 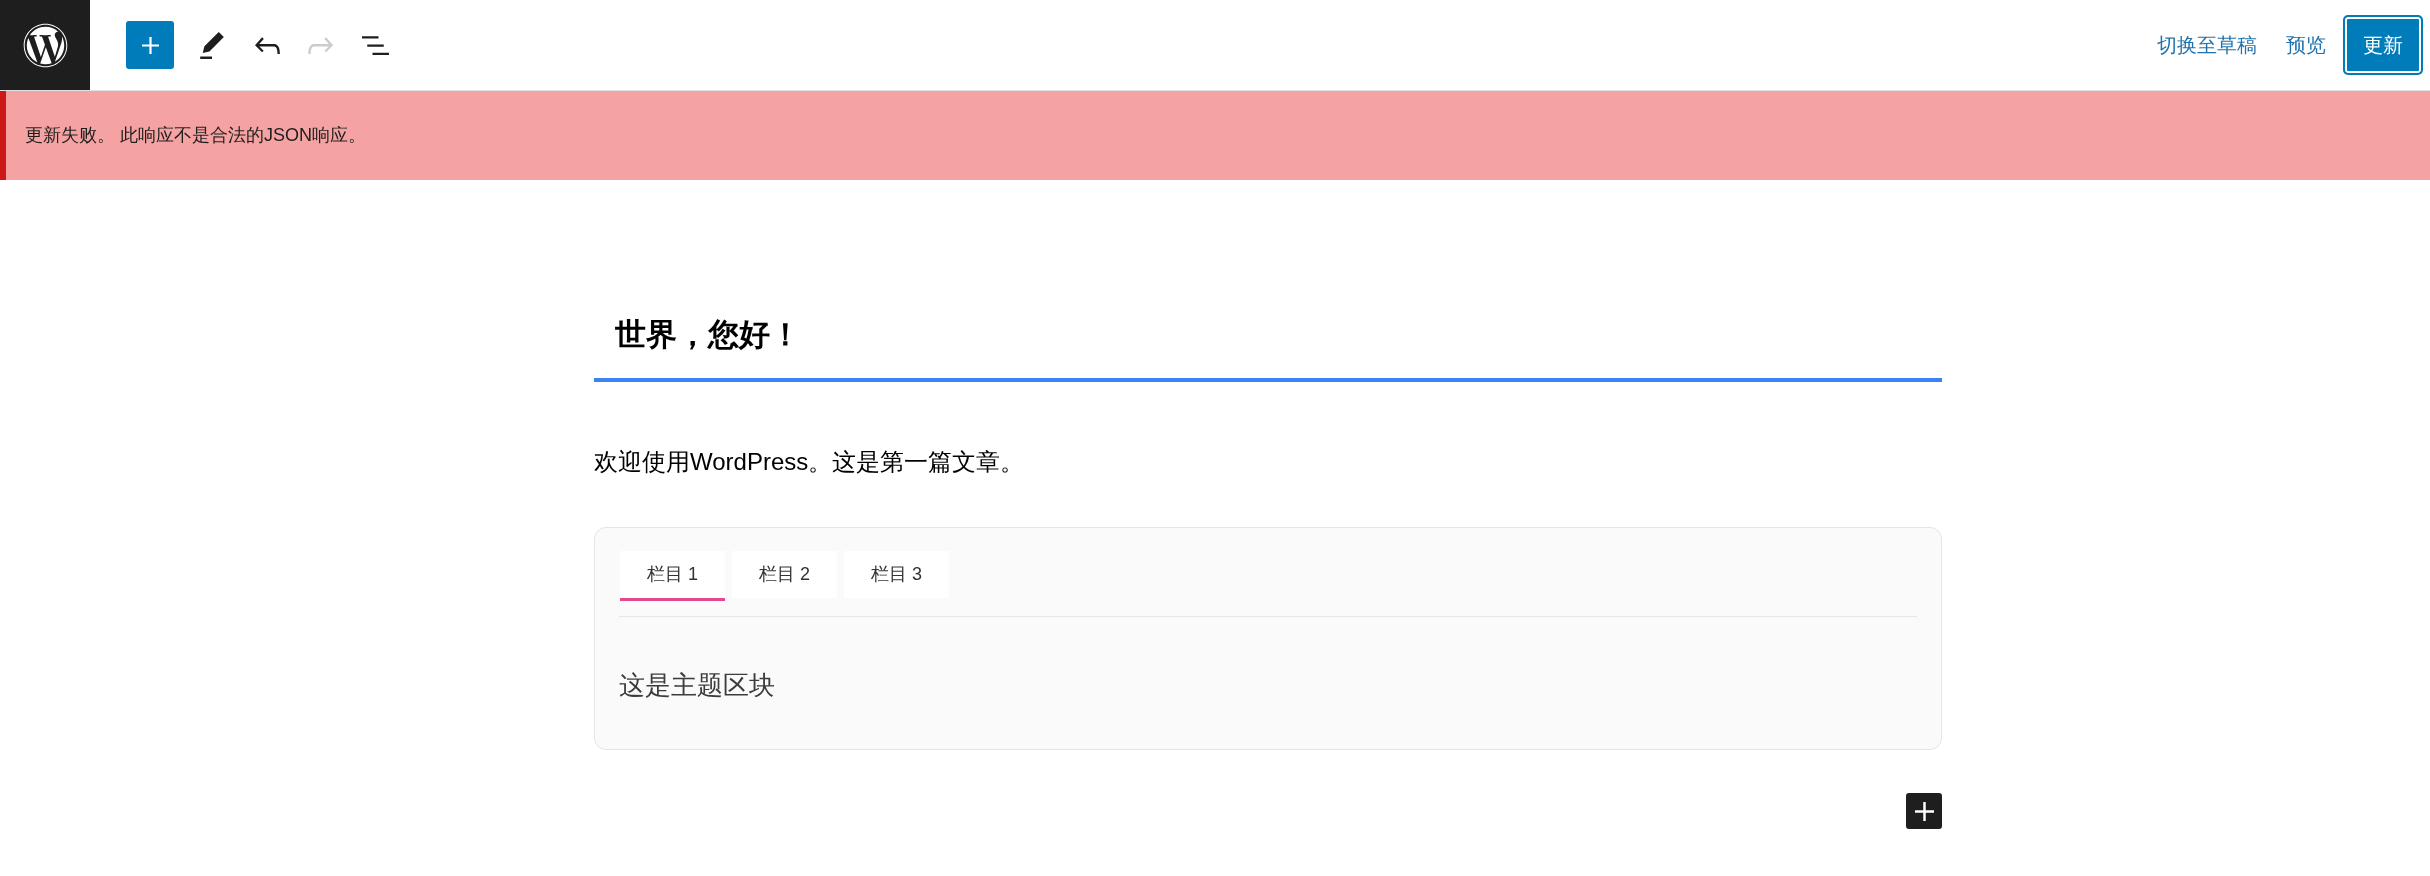 I want to click on header-link-button: 切换至草稿, so click(x=2207, y=45).